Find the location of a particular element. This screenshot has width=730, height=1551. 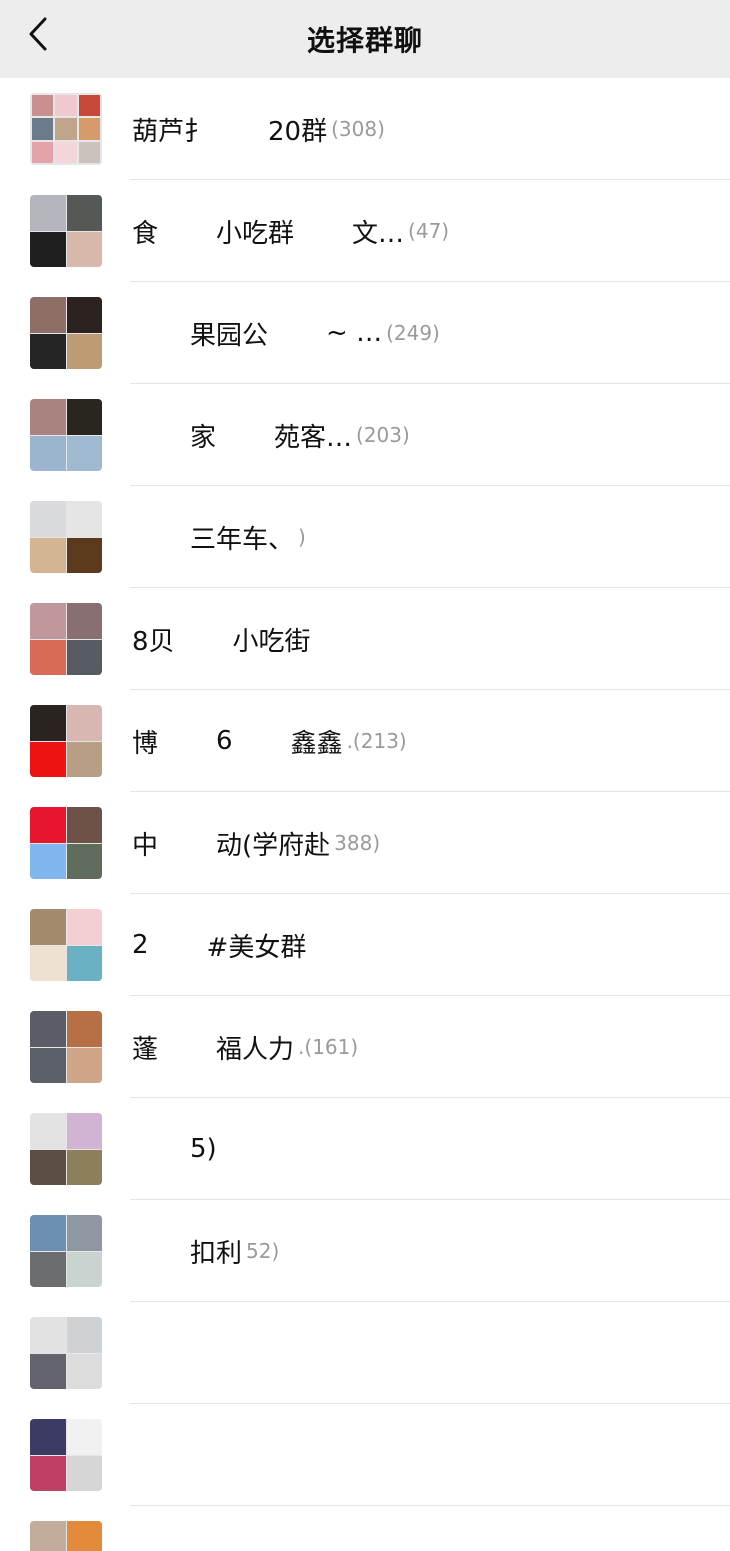

group-label: 蓬 福人力 .(161) is located at coordinates (245, 1047).